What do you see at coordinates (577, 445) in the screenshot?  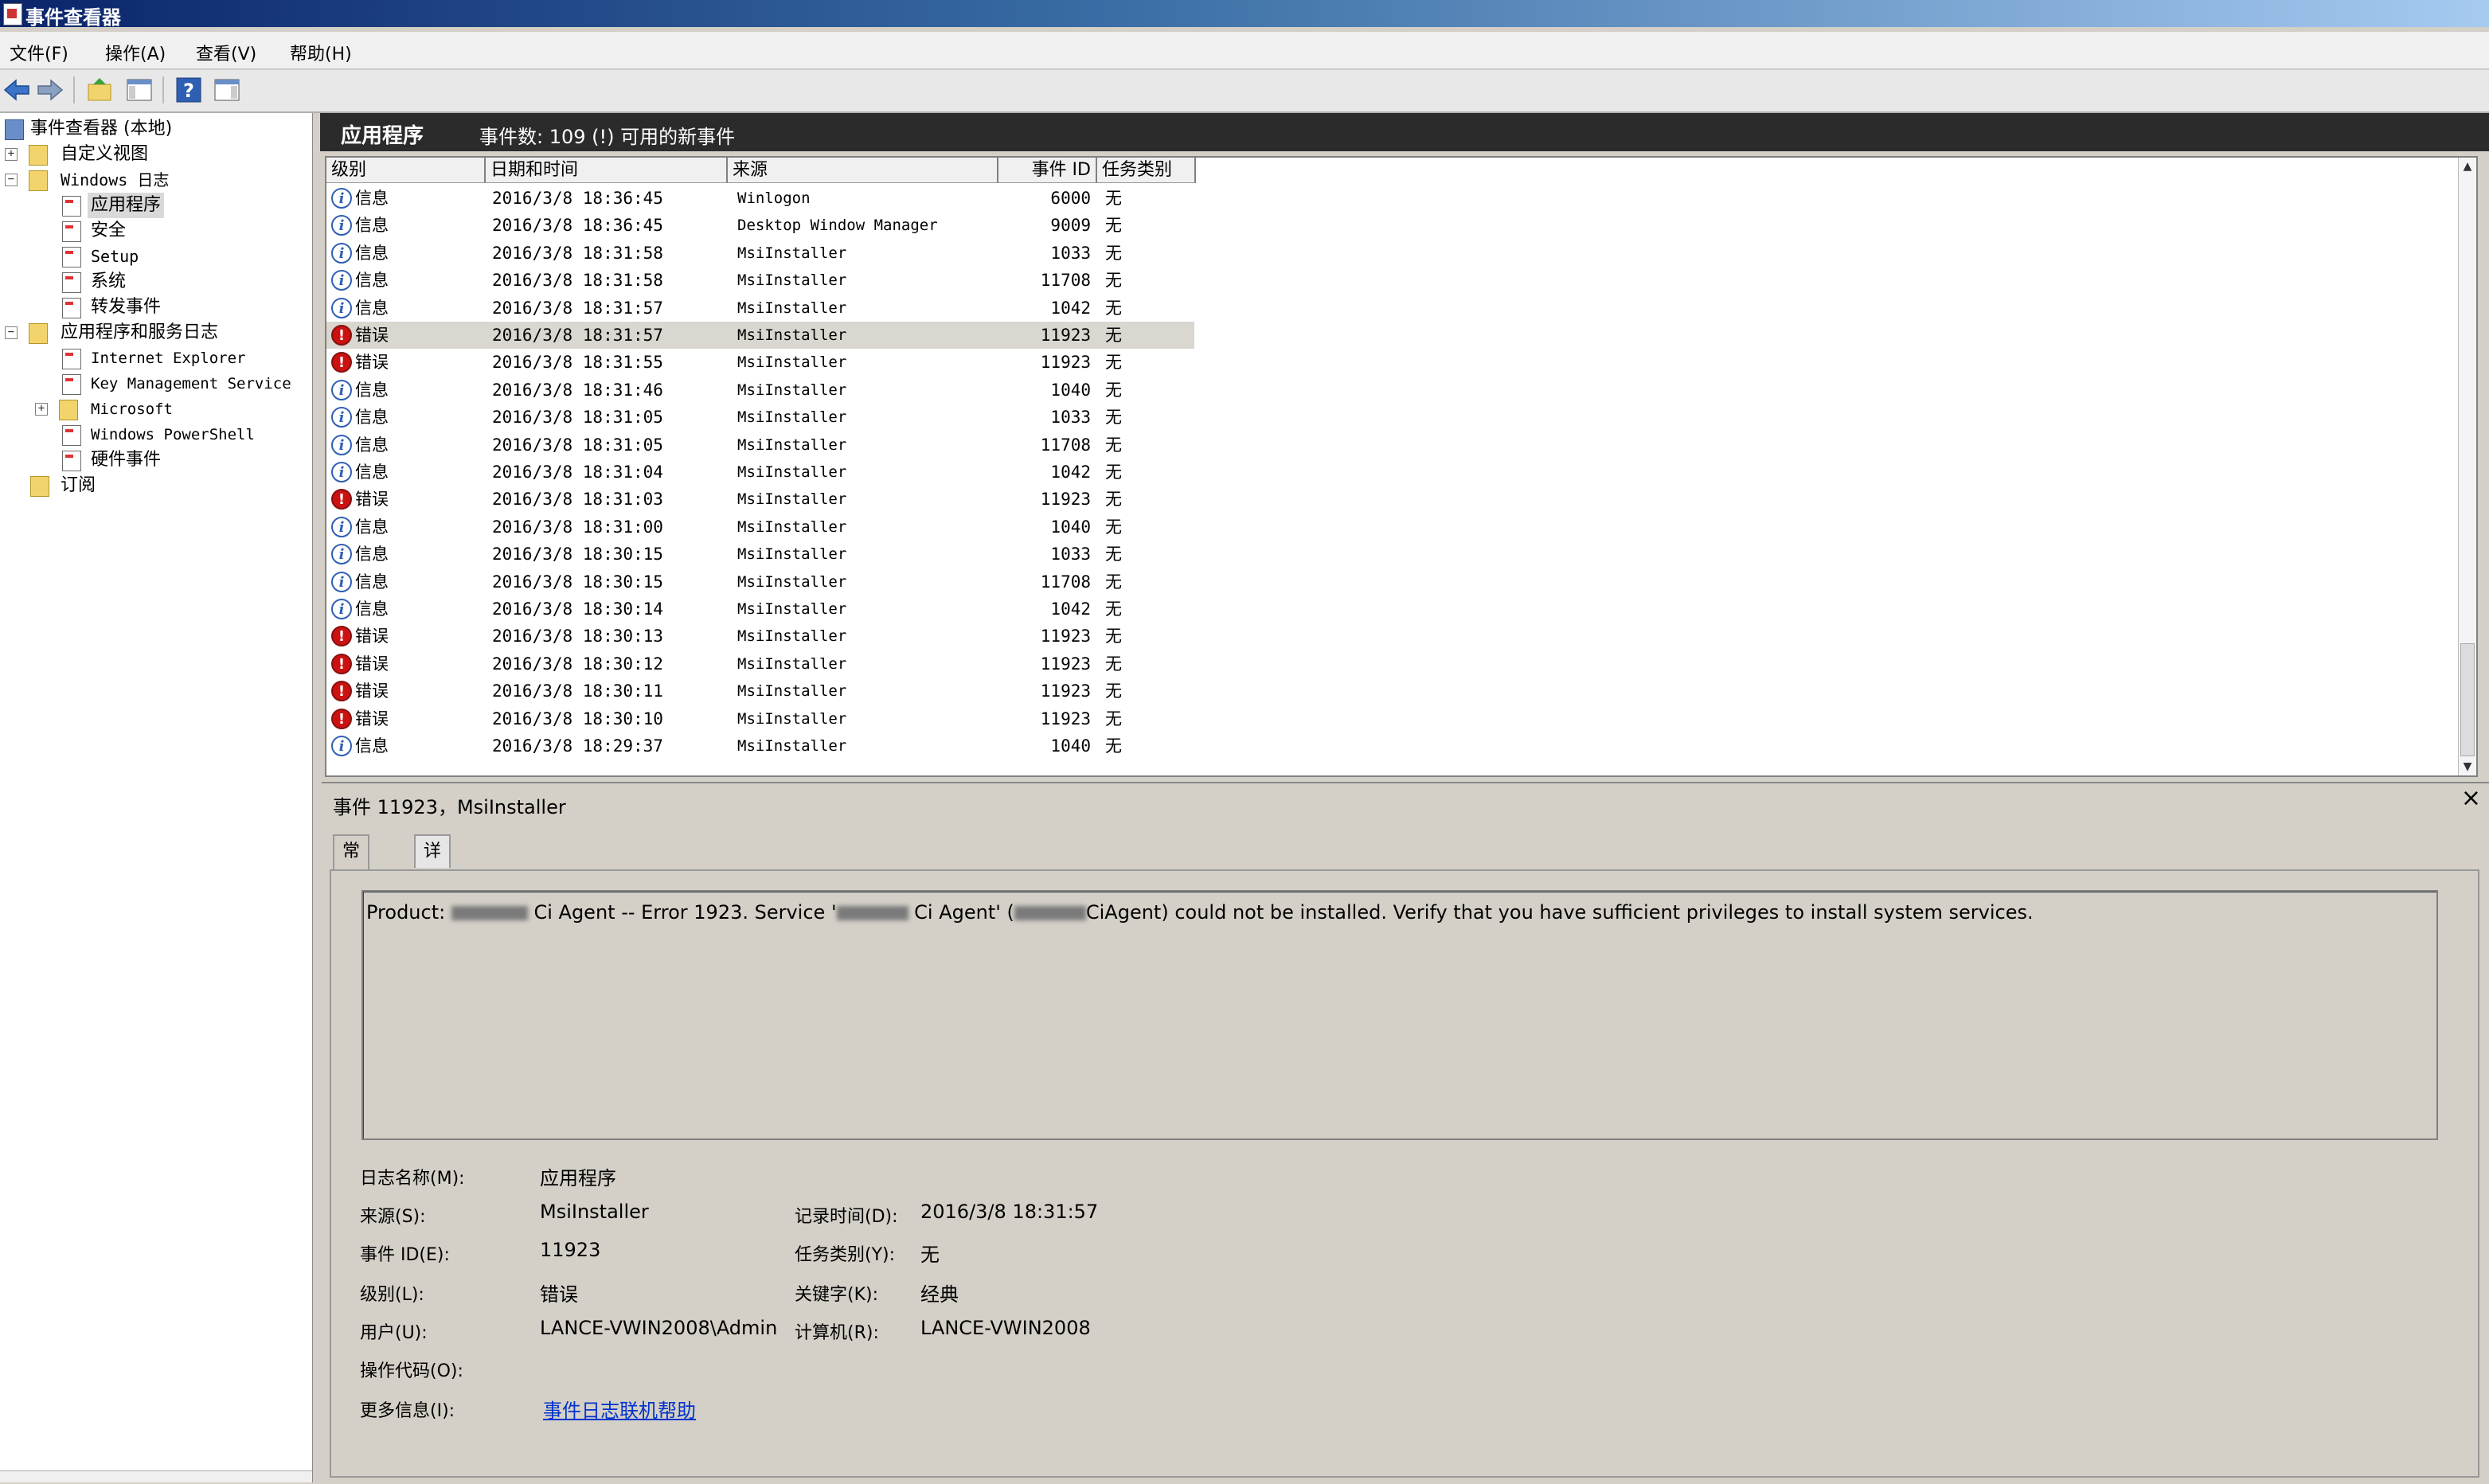 I see `datetime-cell: 2016/3/8 18:31:05` at bounding box center [577, 445].